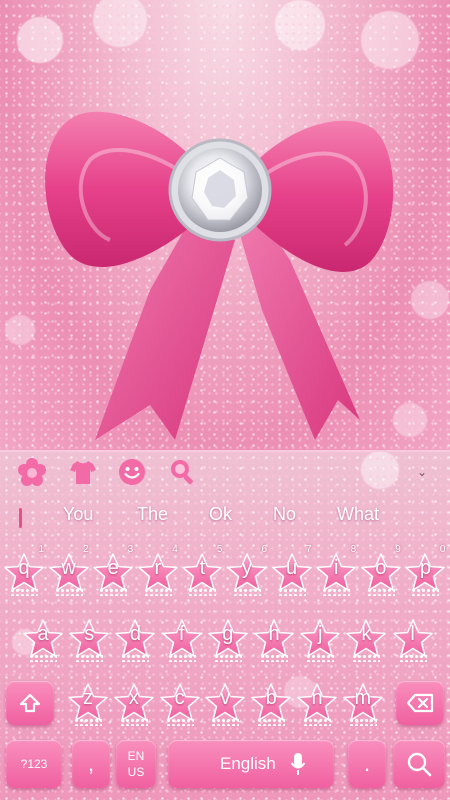 The height and width of the screenshot is (800, 450). What do you see at coordinates (381, 570) in the screenshot?
I see `key-o: o9` at bounding box center [381, 570].